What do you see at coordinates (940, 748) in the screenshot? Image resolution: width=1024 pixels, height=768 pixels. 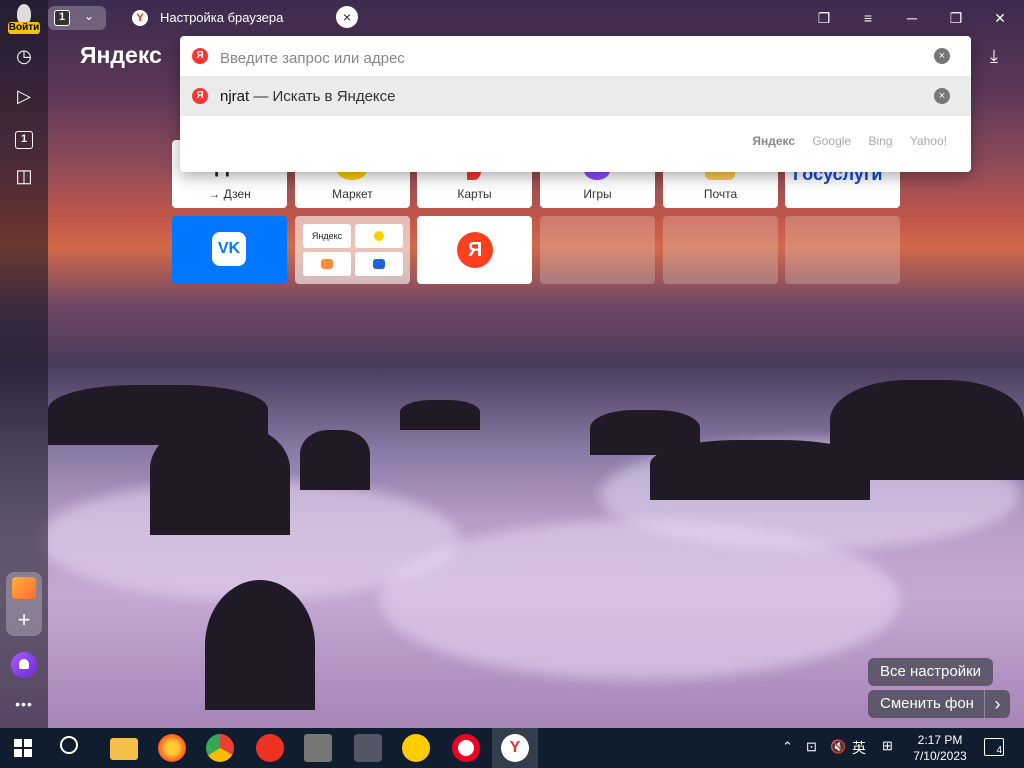 I see `clock: 2:17 PM 7/10/2023` at bounding box center [940, 748].